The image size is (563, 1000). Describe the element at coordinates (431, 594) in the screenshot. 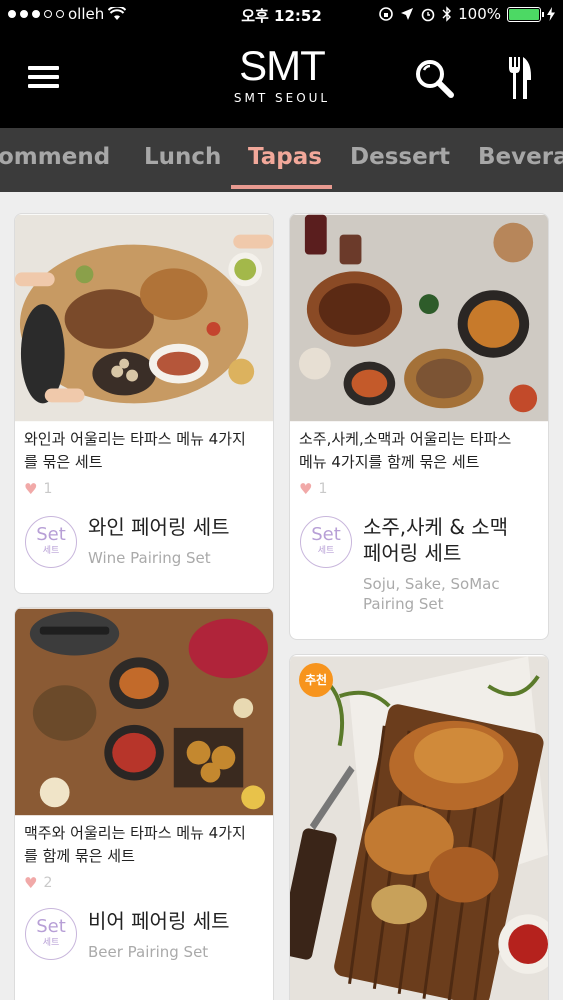

I see `menu-english-name: Soju, Sake, SoMac Pairing Set` at that location.